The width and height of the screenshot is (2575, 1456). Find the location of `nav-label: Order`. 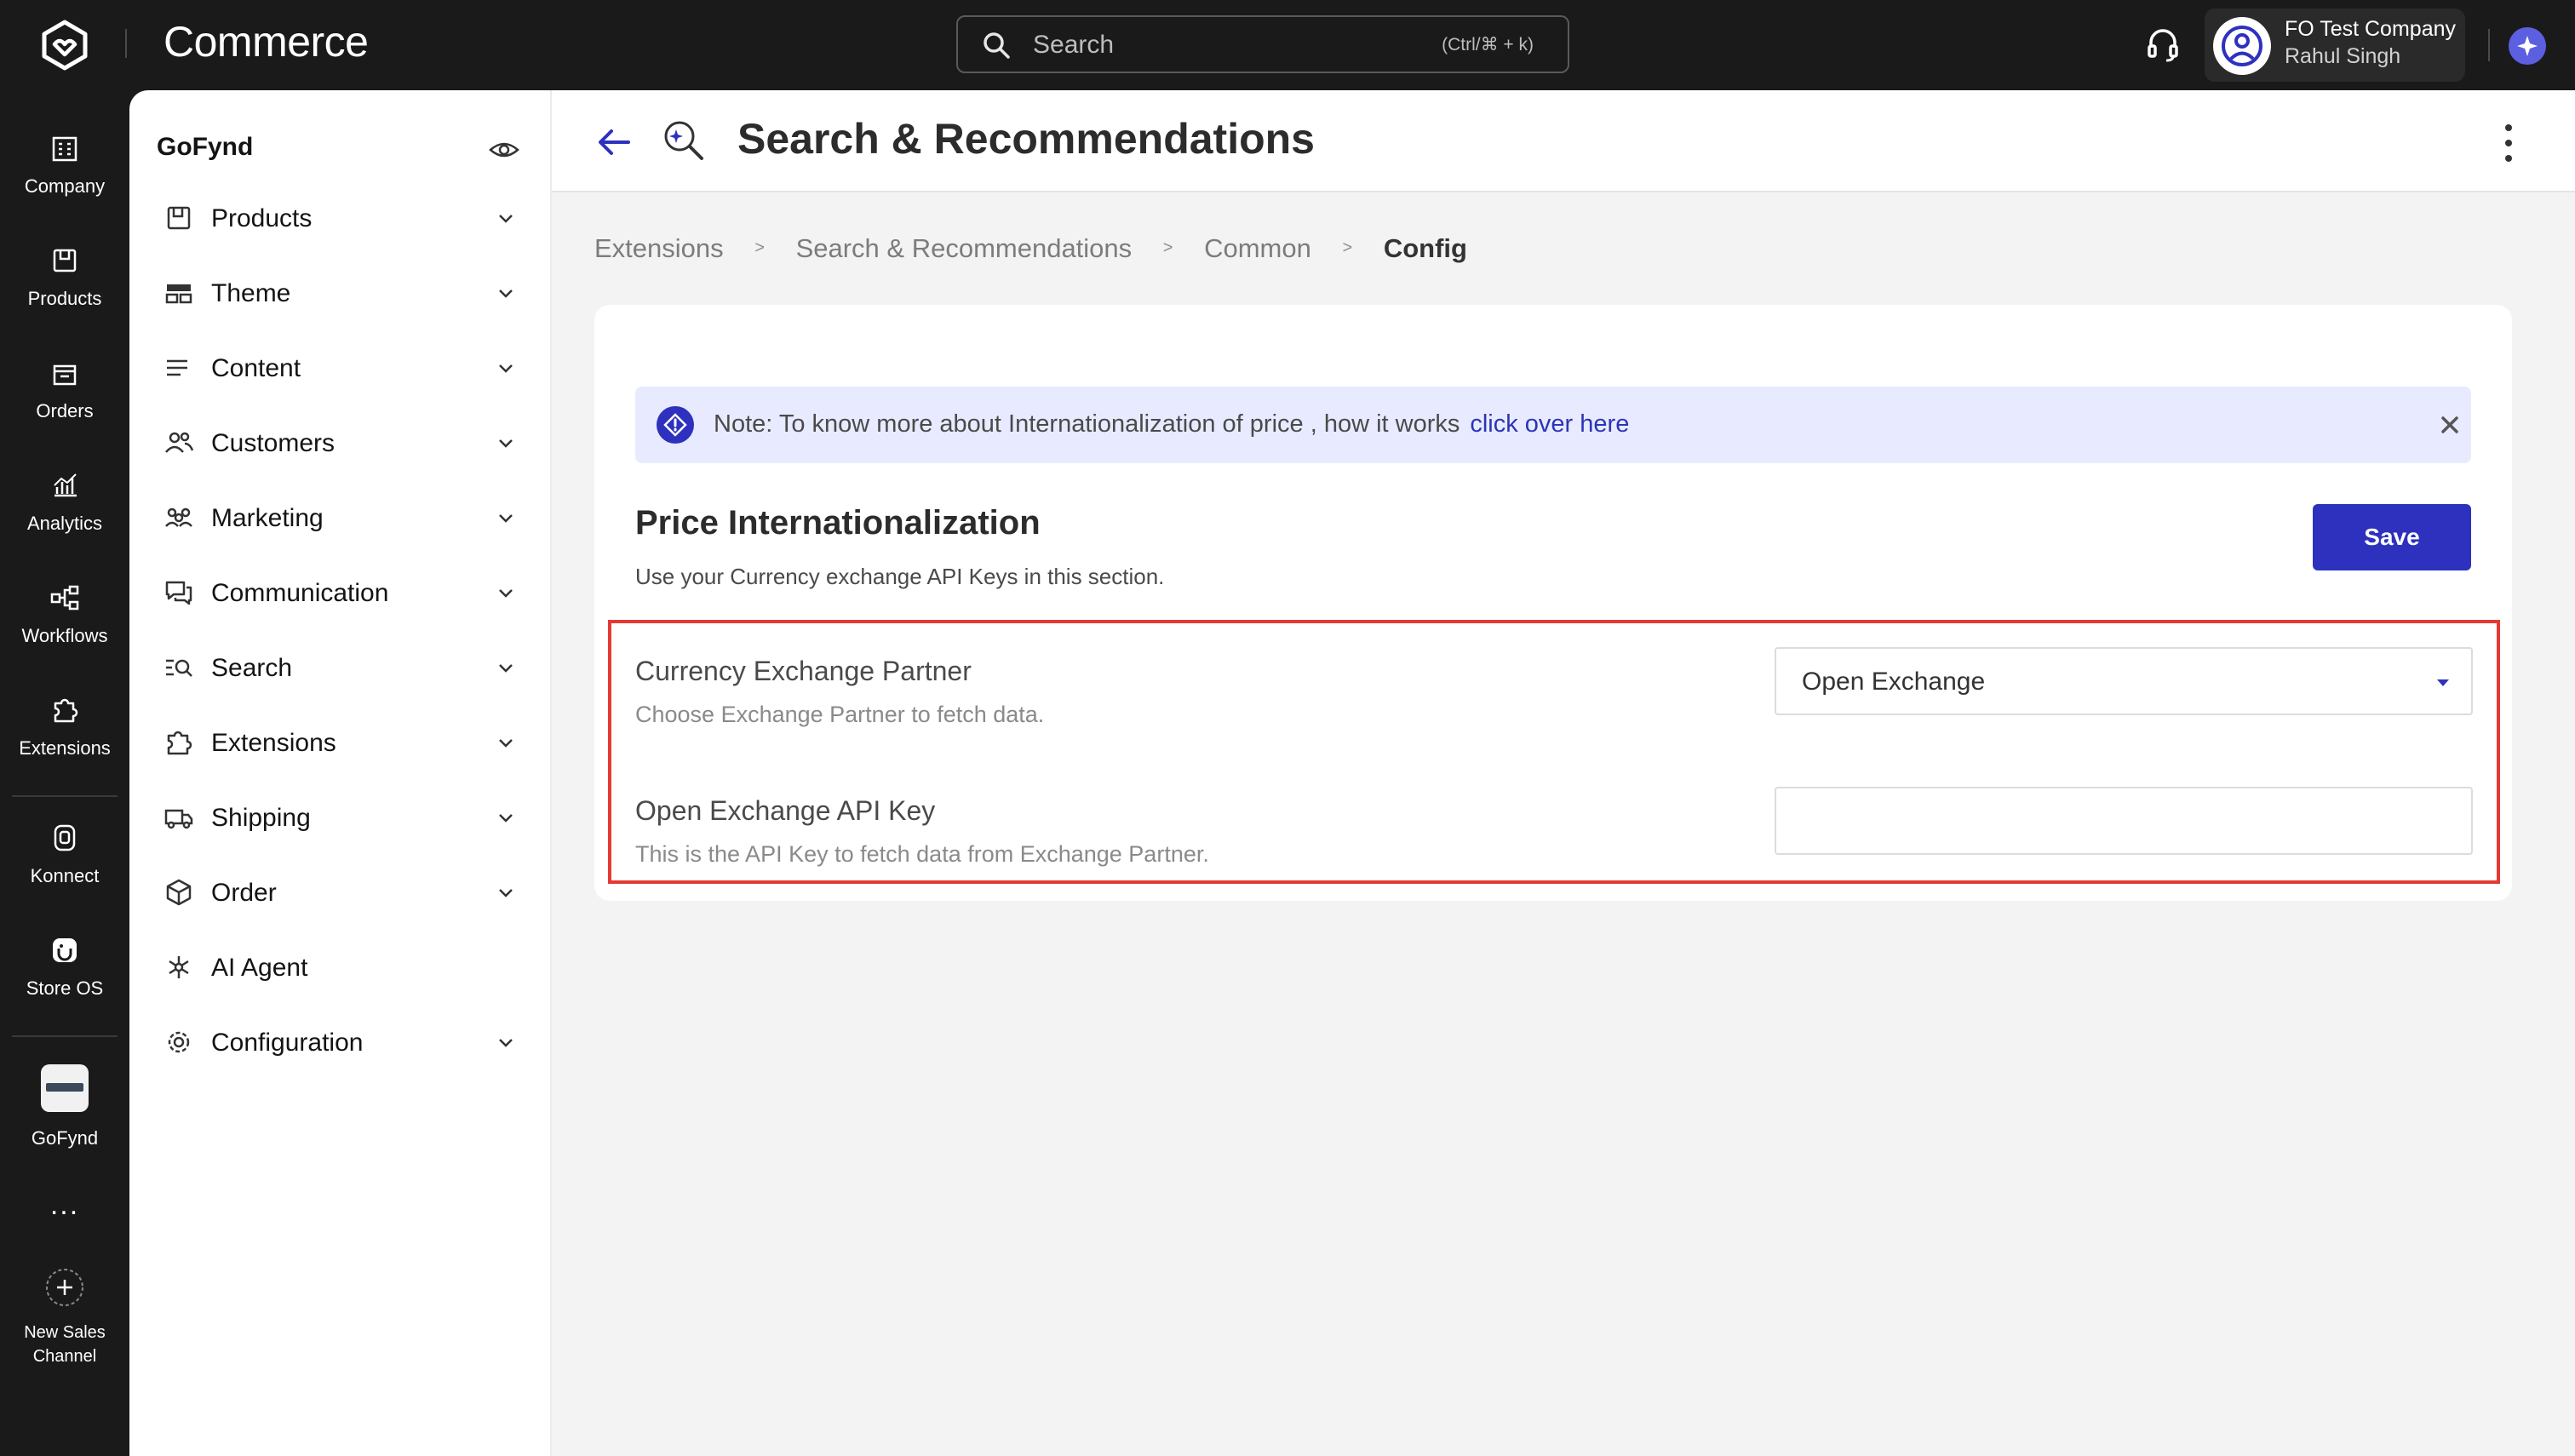

nav-label: Order is located at coordinates (244, 893).